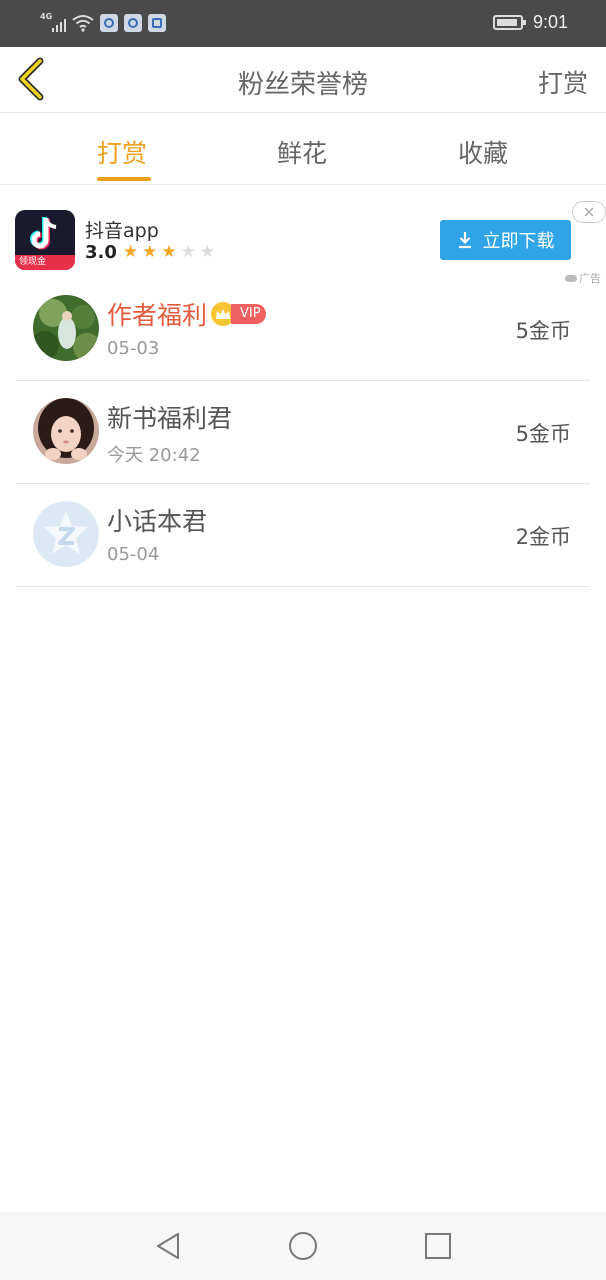 The width and height of the screenshot is (606, 1280). Describe the element at coordinates (66, 534) in the screenshot. I see `default-avatar-icon` at that location.